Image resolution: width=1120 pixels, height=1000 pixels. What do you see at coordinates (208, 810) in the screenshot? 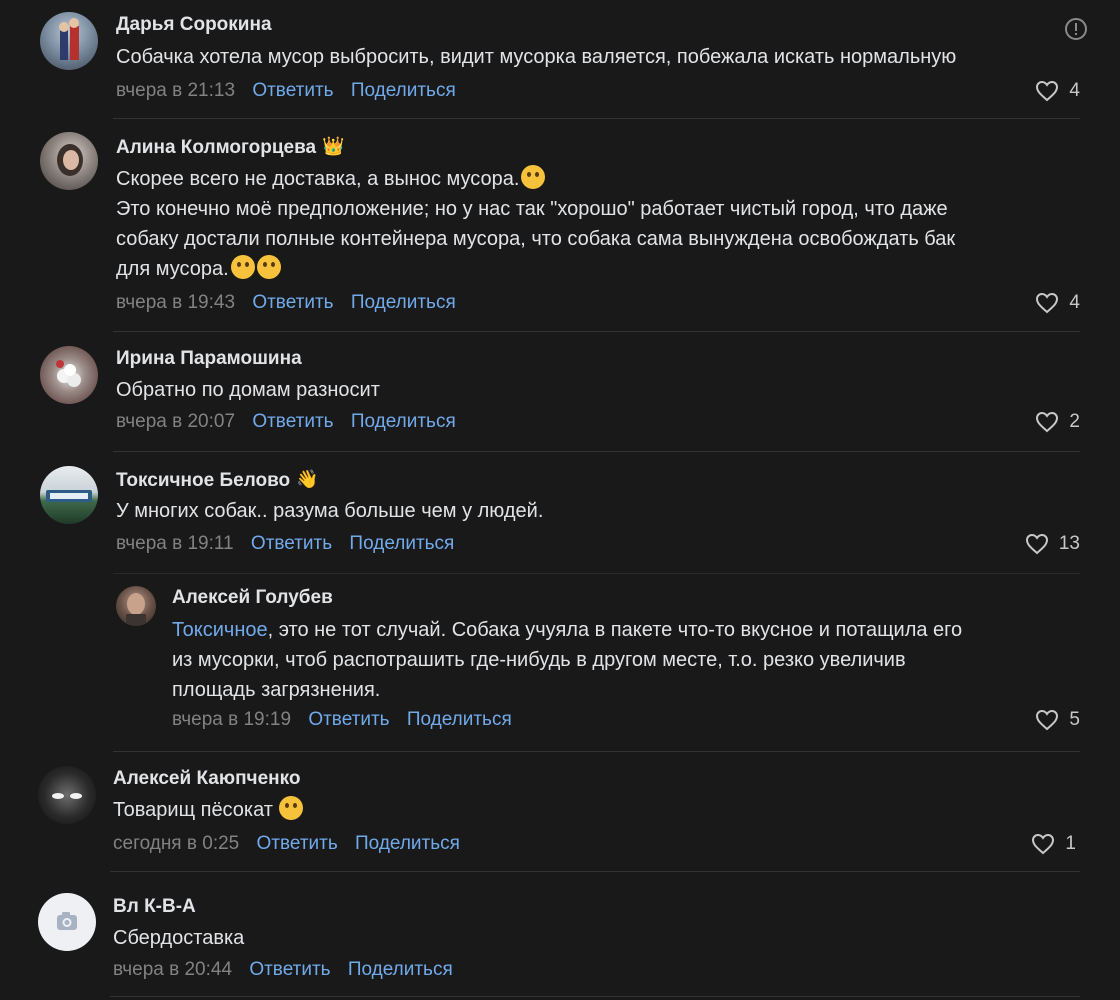
I see `comment-text: Товарищ пёсокат` at bounding box center [208, 810].